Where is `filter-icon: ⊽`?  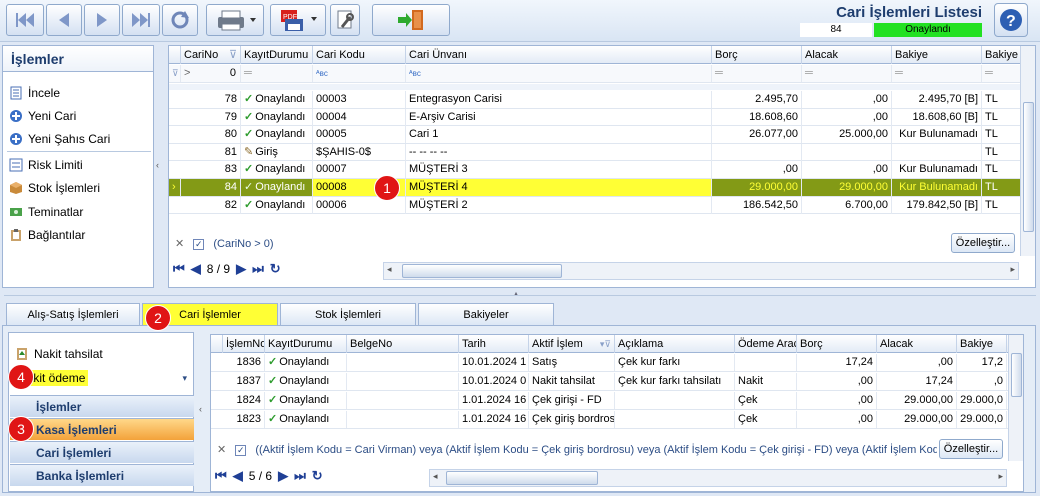 filter-icon: ⊽ is located at coordinates (233, 55).